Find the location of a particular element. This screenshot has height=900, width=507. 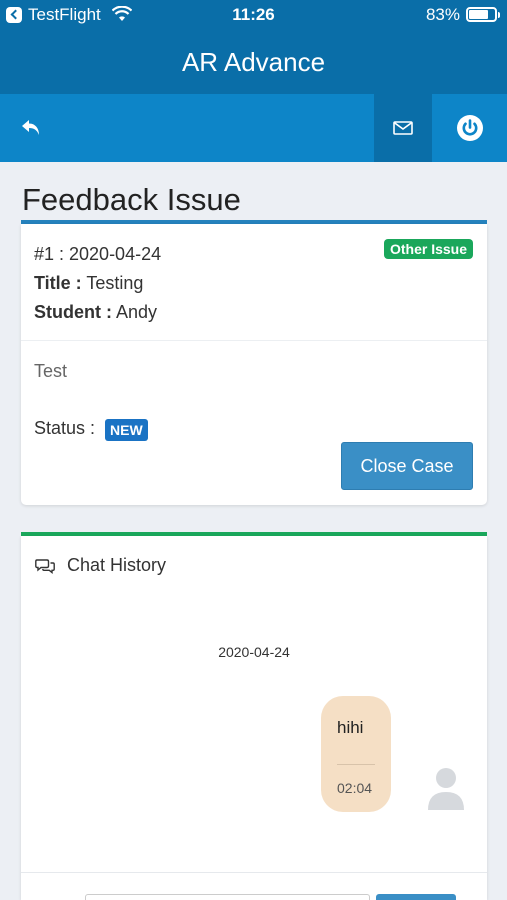

send-button is located at coordinates (416, 897).